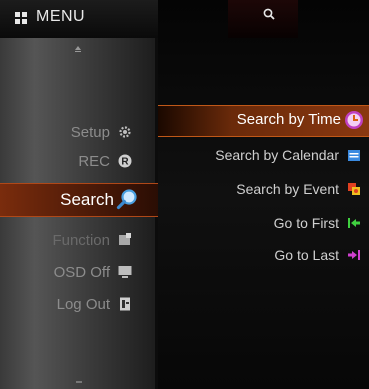  I want to click on submenu-item-label: Go to Last, so click(306, 255).